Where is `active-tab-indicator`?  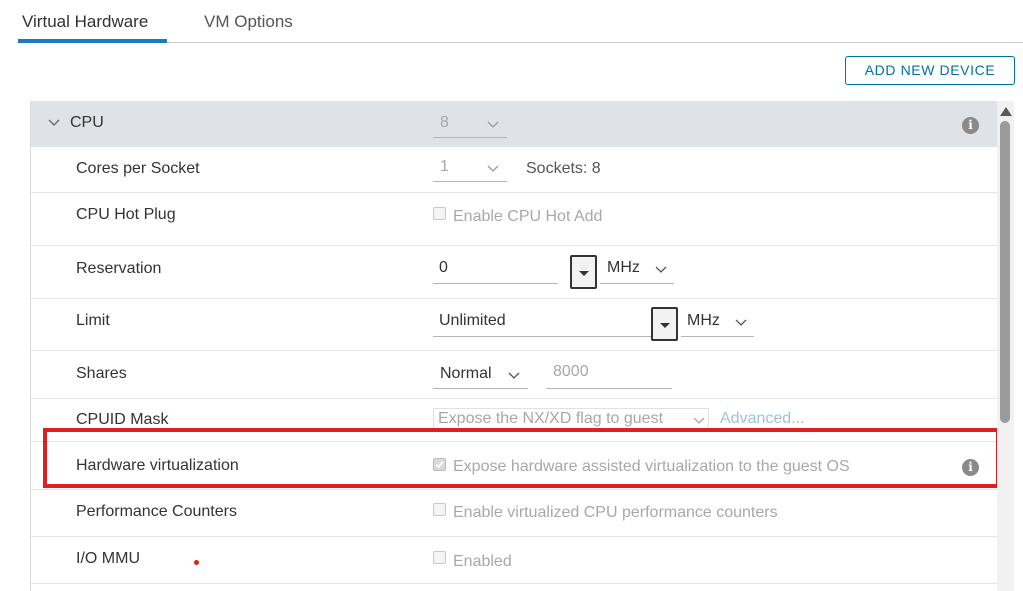 active-tab-indicator is located at coordinates (92, 41).